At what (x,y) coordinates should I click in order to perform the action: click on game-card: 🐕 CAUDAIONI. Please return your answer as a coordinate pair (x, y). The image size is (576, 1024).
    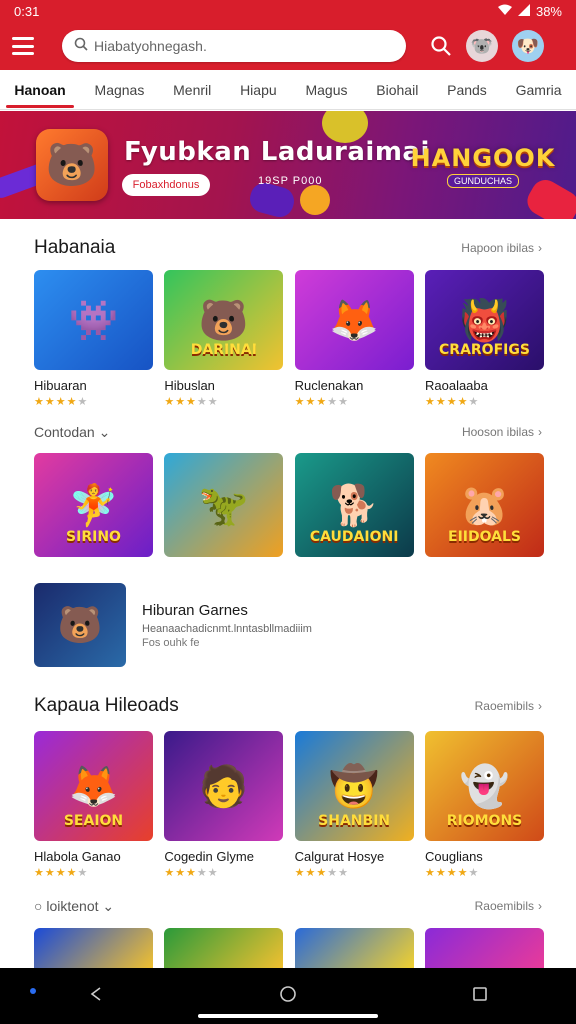
    Looking at the image, I should click on (354, 505).